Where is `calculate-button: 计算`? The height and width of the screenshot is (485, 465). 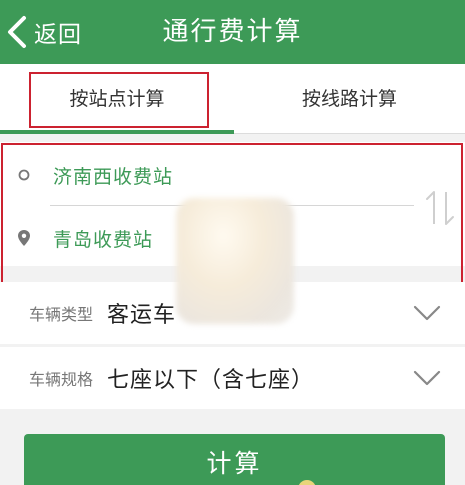
calculate-button: 计算 is located at coordinates (234, 459).